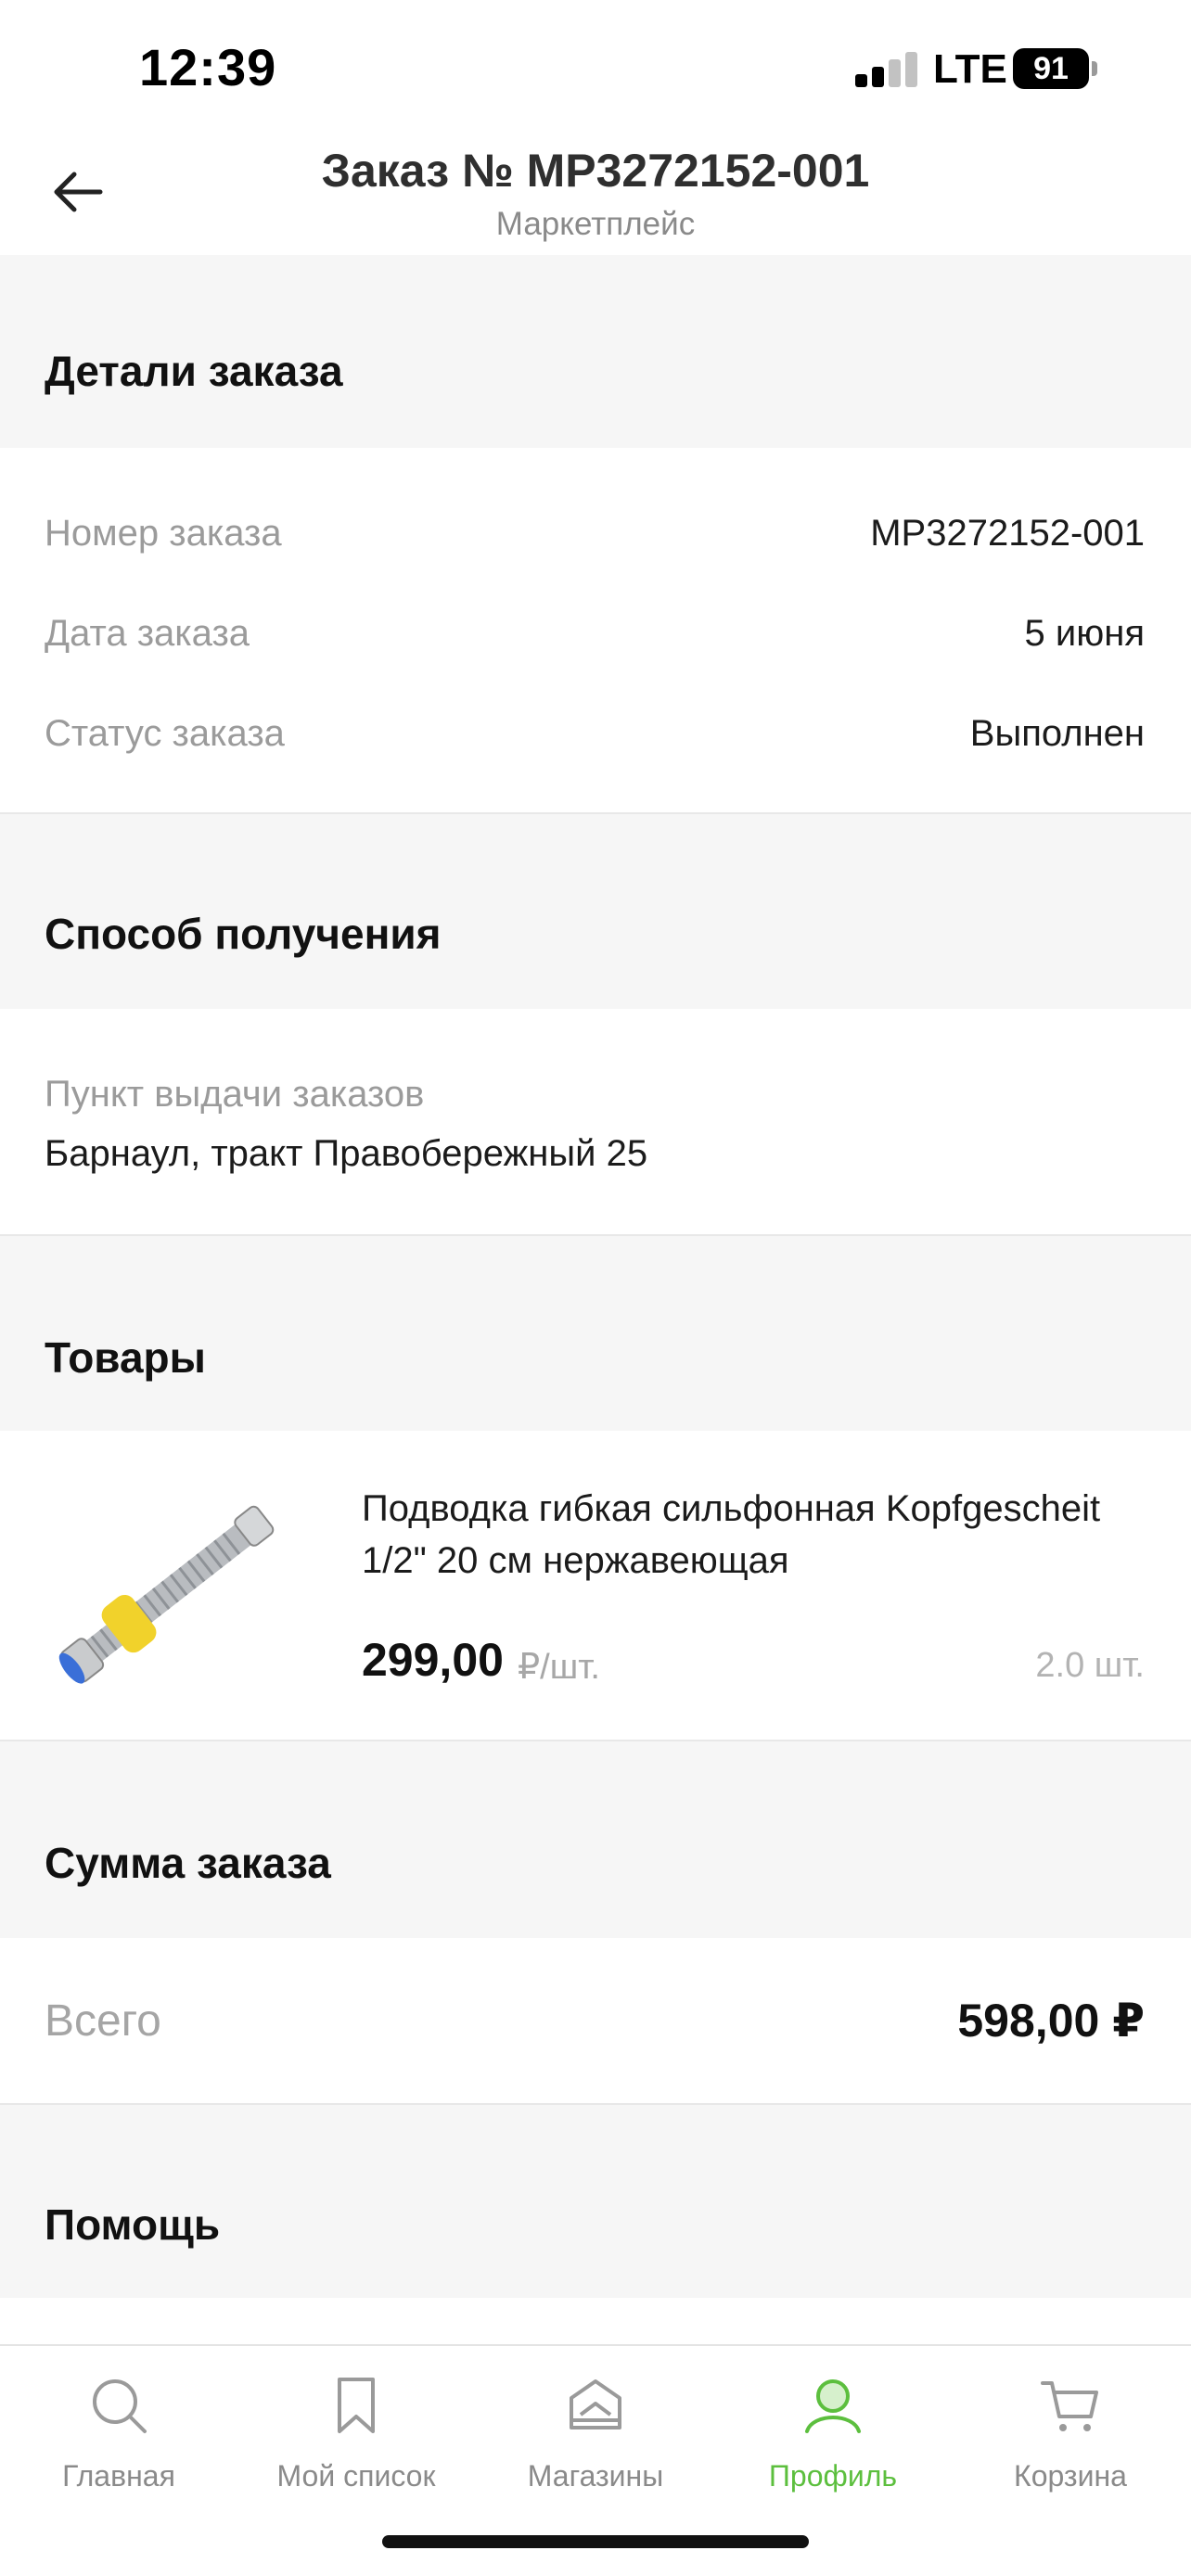 The image size is (1191, 2576). What do you see at coordinates (833, 2476) in the screenshot?
I see `tab-label: Профиль` at bounding box center [833, 2476].